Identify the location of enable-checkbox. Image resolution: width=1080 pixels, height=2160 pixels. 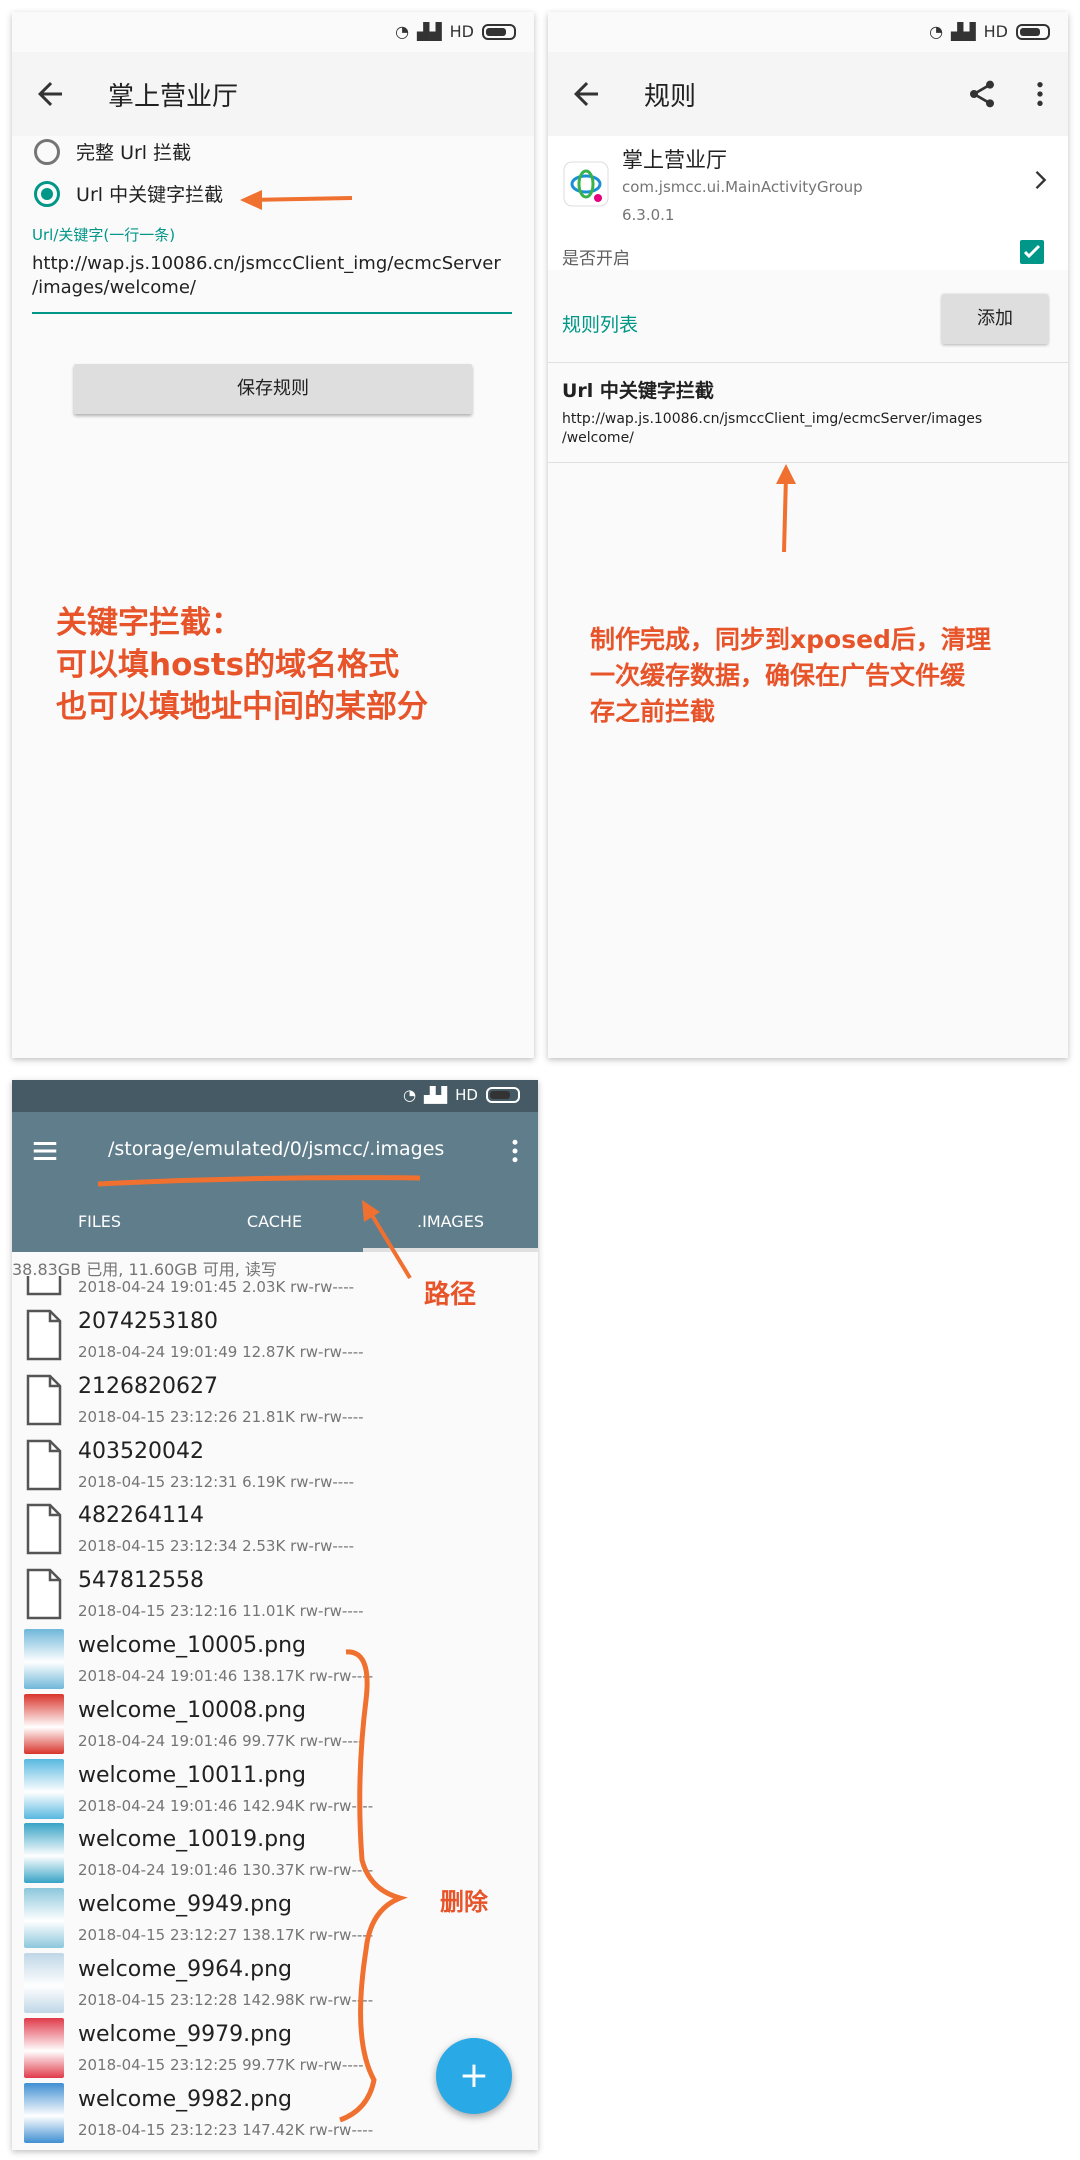
(1032, 252).